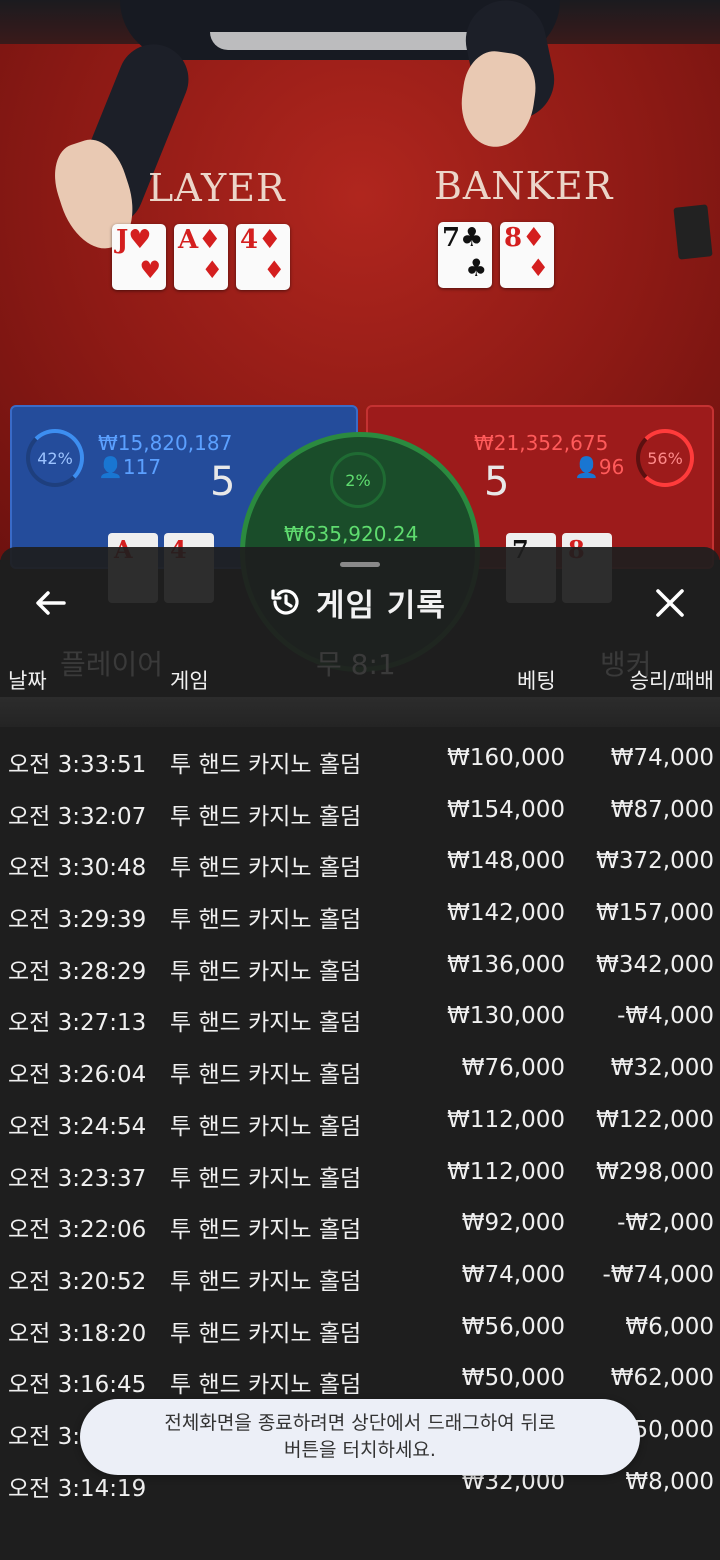  Describe the element at coordinates (673, 1429) in the screenshot. I see `row-result: 50,000` at that location.